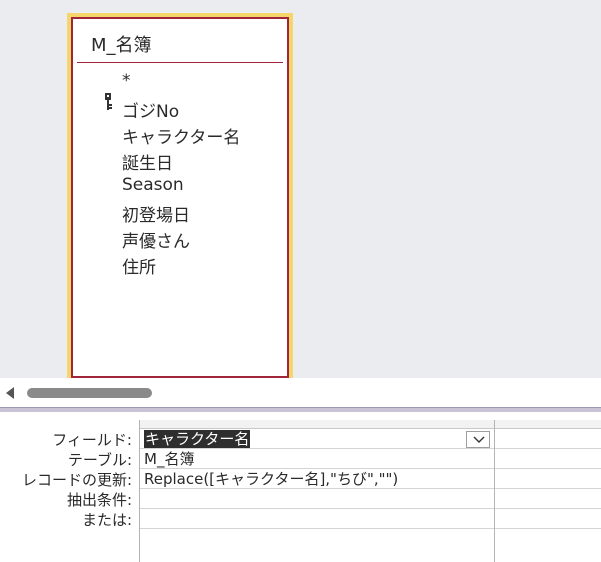  I want to click on field-season: Season, so click(153, 185).